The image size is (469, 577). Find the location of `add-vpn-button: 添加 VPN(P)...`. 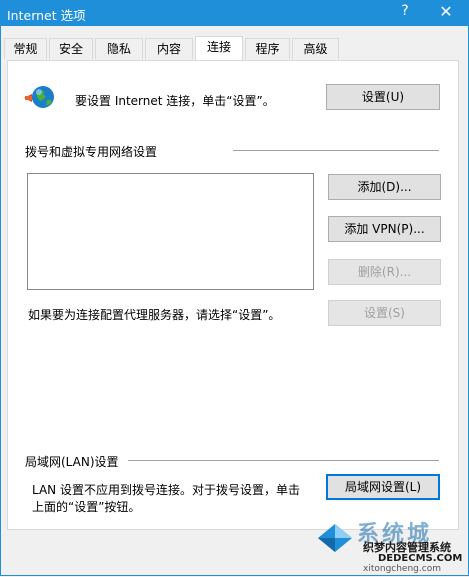

add-vpn-button: 添加 VPN(P)... is located at coordinates (384, 229).